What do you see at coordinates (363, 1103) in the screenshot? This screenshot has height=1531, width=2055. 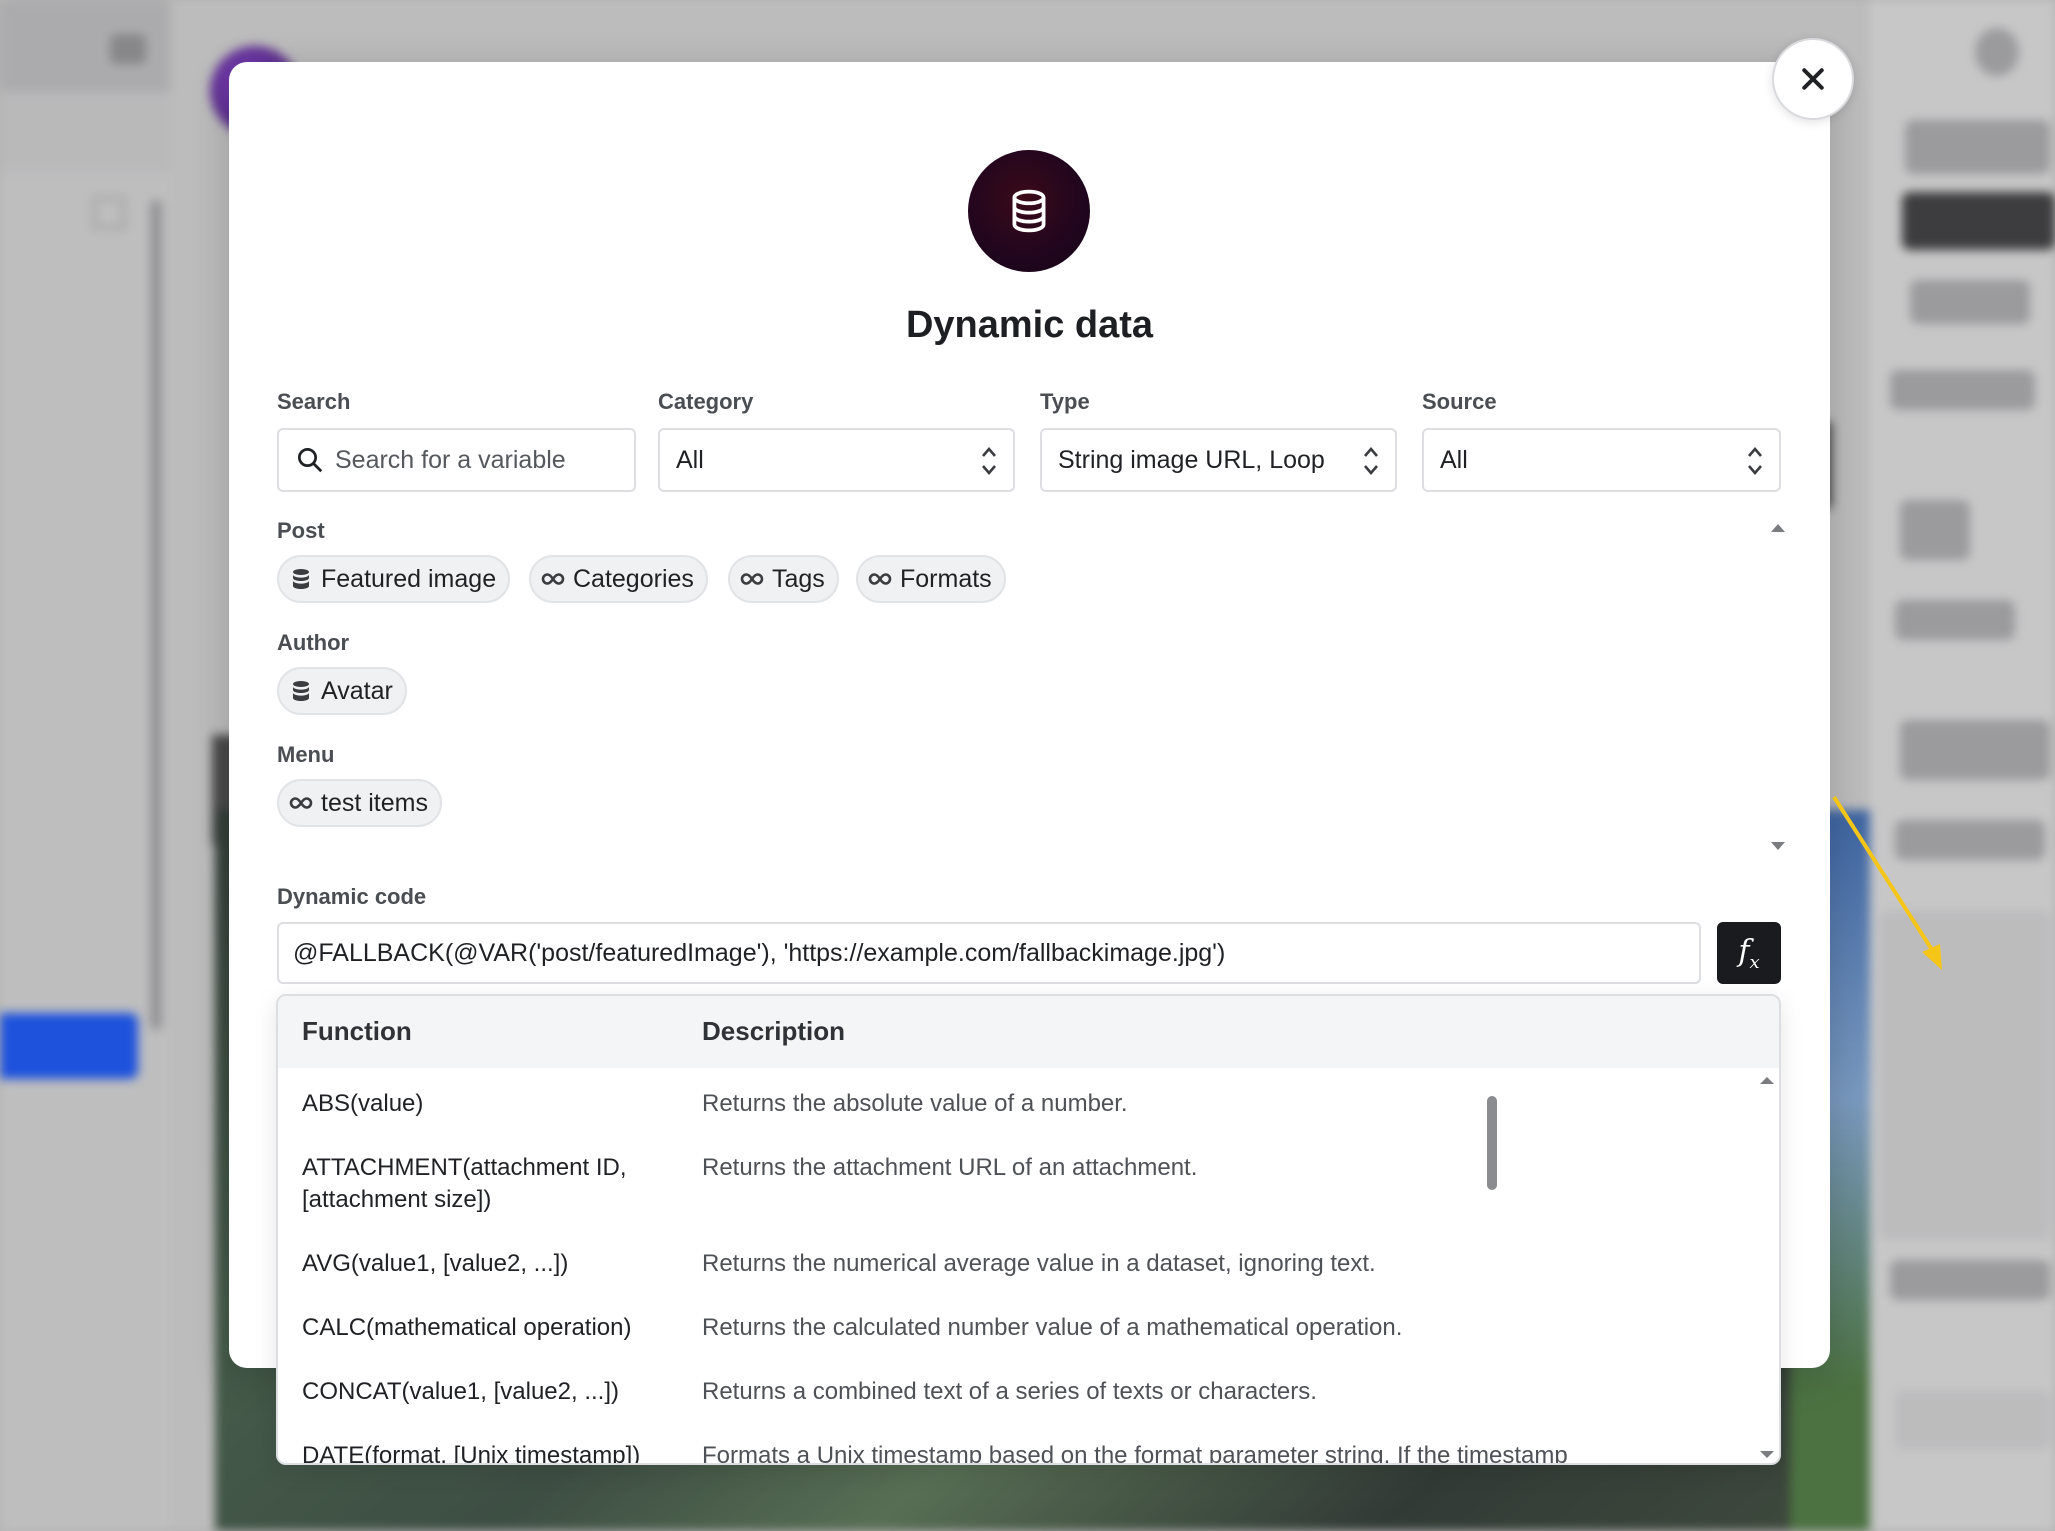 I see `function-name: ABS(value)` at bounding box center [363, 1103].